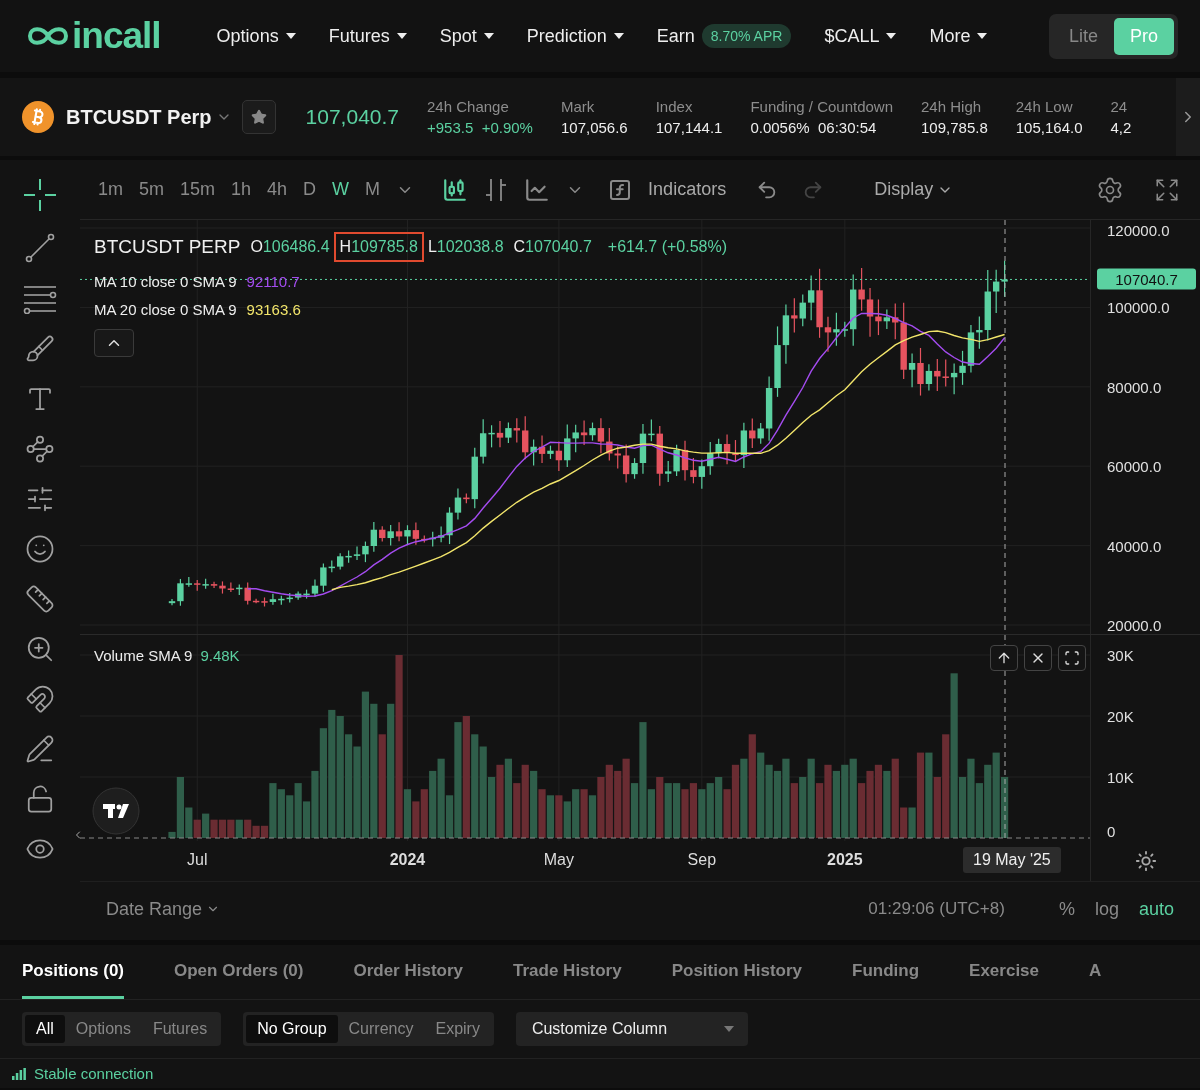 Image resolution: width=1200 pixels, height=1090 pixels. I want to click on close-button, so click(1038, 658).